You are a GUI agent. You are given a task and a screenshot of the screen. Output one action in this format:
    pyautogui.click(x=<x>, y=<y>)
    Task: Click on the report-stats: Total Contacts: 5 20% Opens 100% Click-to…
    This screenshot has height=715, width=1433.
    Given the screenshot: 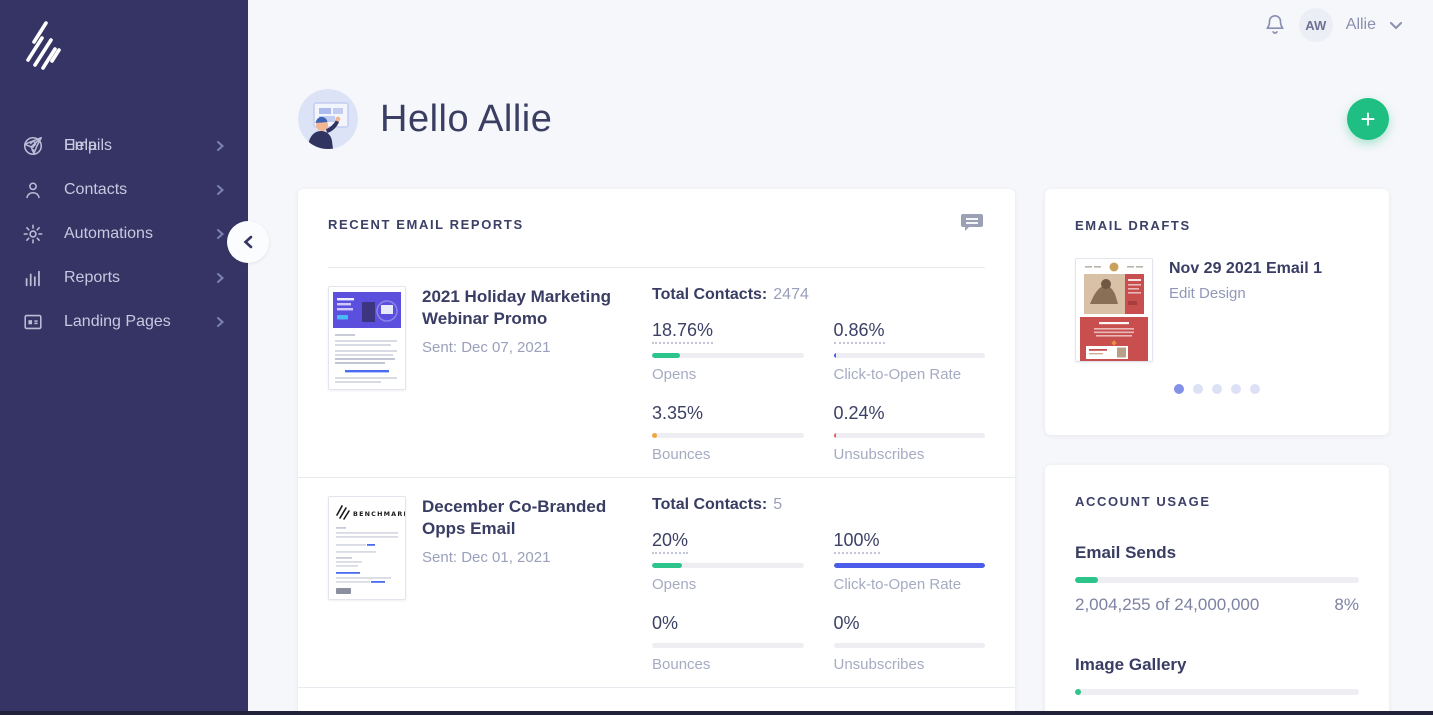 What is the action you would take?
    pyautogui.click(x=818, y=591)
    